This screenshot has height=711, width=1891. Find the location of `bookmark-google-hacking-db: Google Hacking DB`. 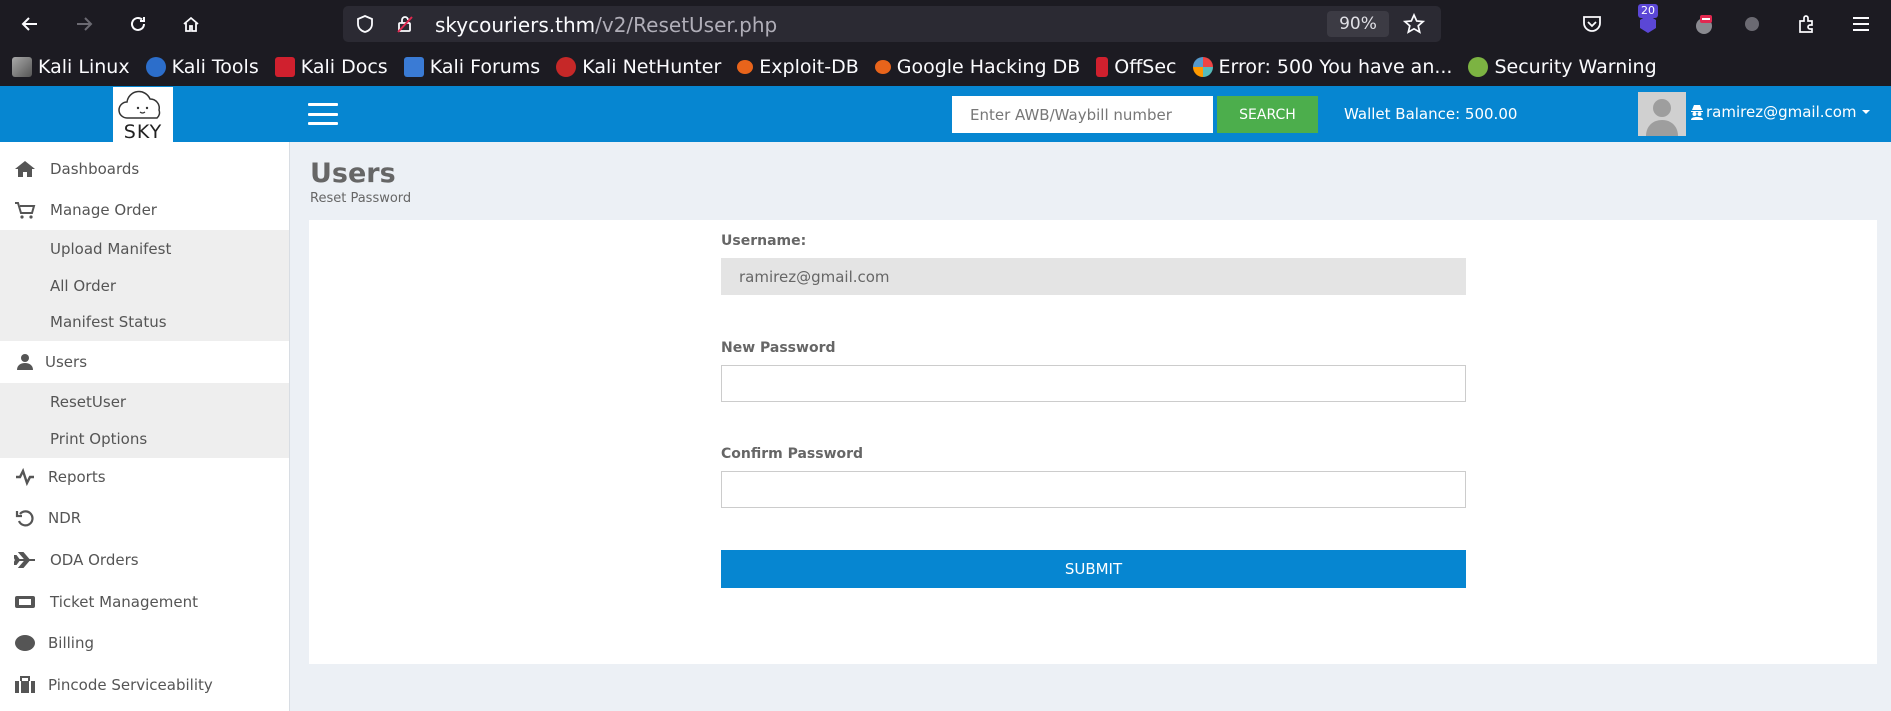

bookmark-google-hacking-db: Google Hacking DB is located at coordinates (977, 67).